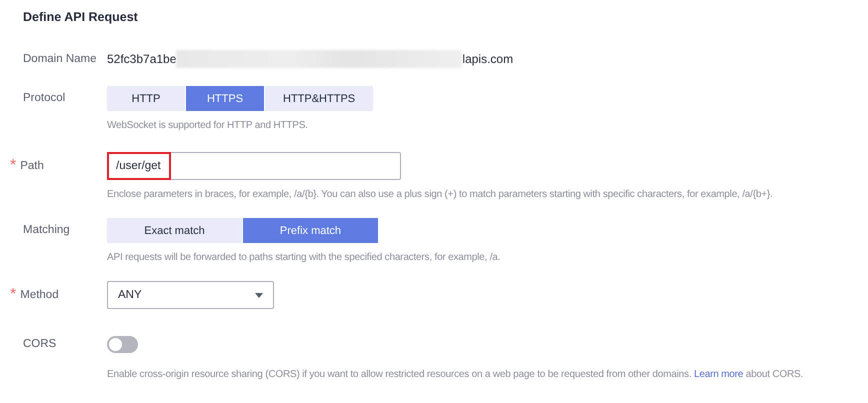 This screenshot has height=403, width=868. What do you see at coordinates (32, 166) in the screenshot?
I see `field-label: Path` at bounding box center [32, 166].